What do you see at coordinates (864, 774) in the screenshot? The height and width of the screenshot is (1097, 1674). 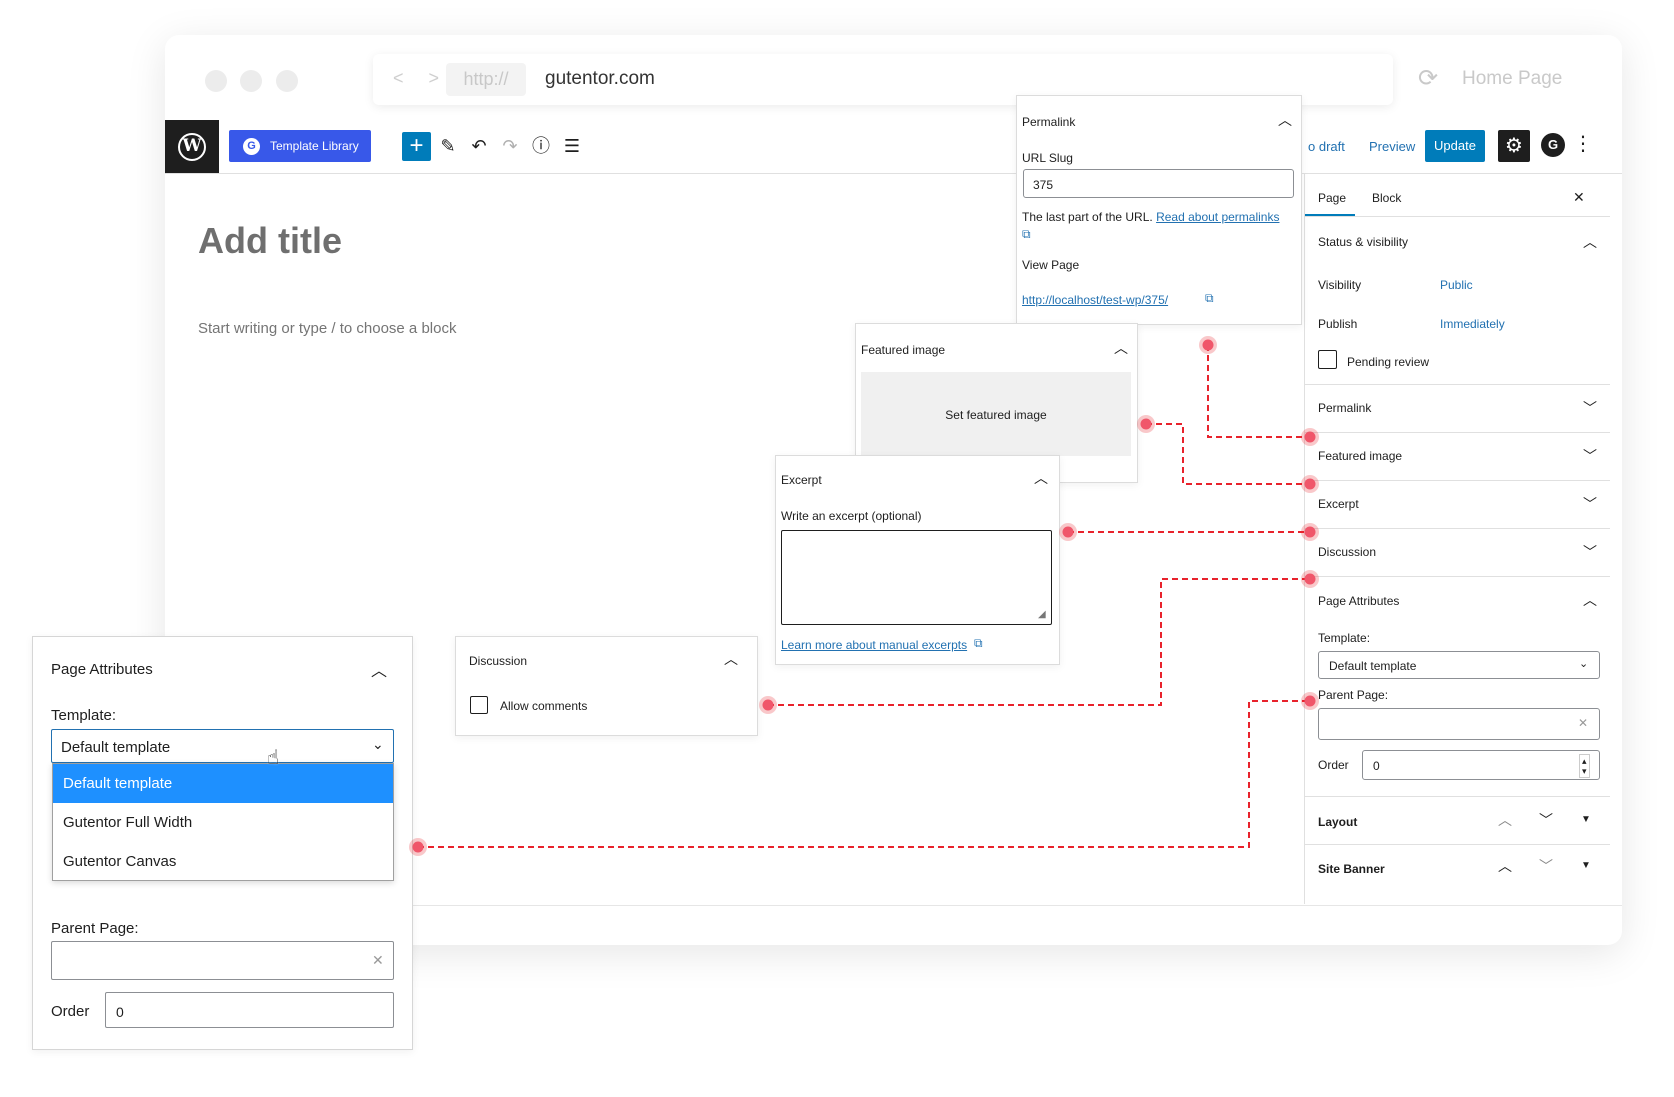 I see `connector-page-attributes` at bounding box center [864, 774].